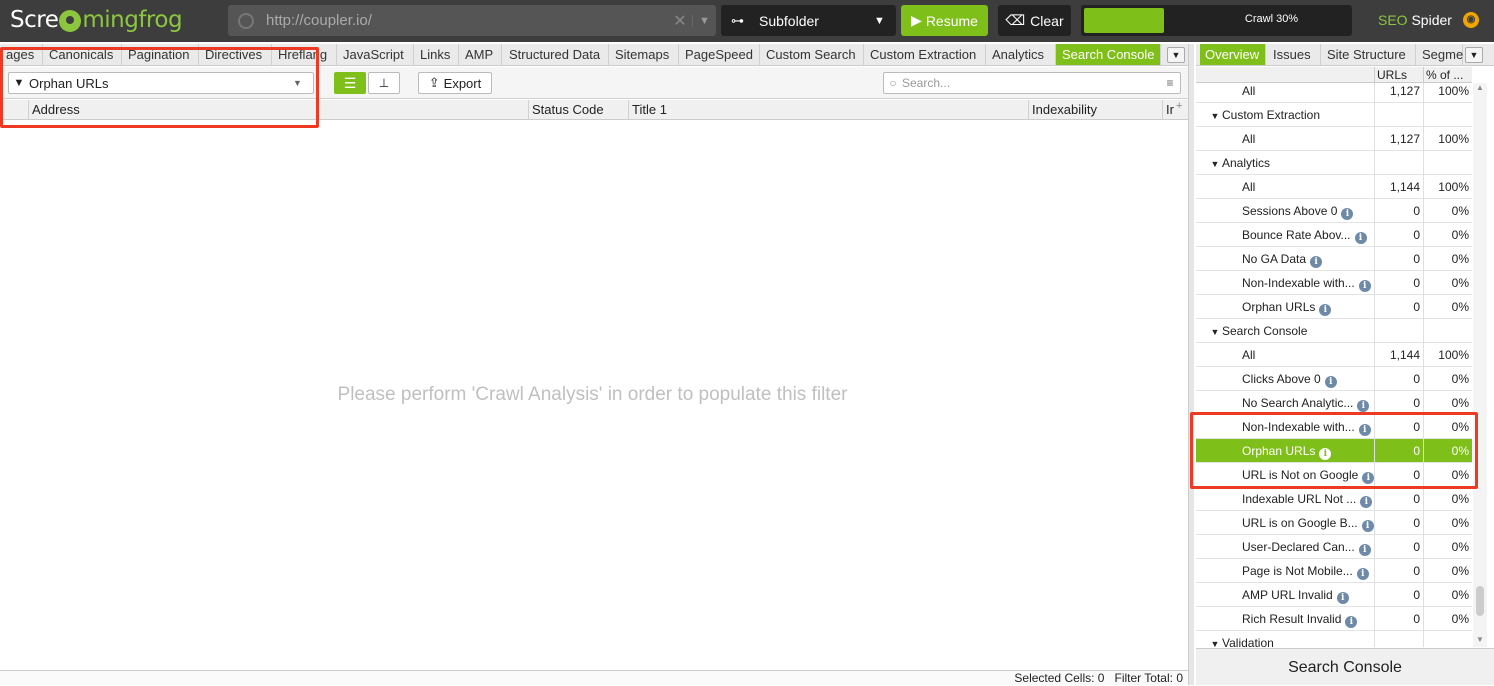 The height and width of the screenshot is (686, 1494). Describe the element at coordinates (1334, 331) in the screenshot. I see `tree-group-row: ▼ Search Console` at that location.